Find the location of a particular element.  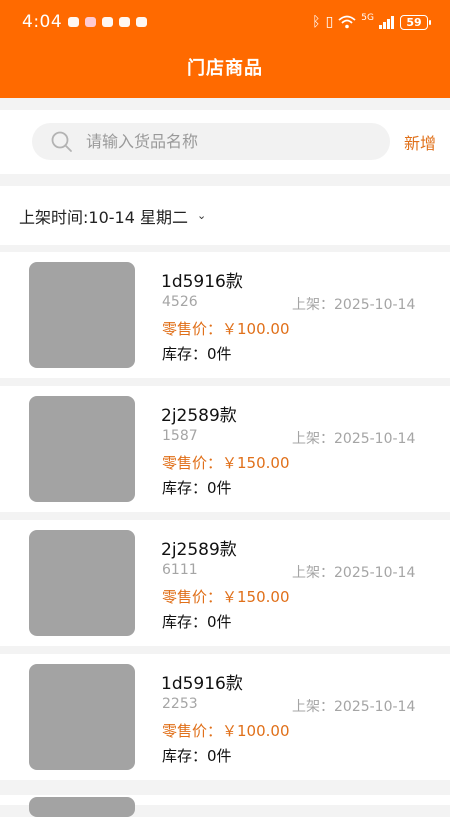

app-header: 4:04 ᛒ ▯ 5G 59 门店商品 is located at coordinates (225, 49).